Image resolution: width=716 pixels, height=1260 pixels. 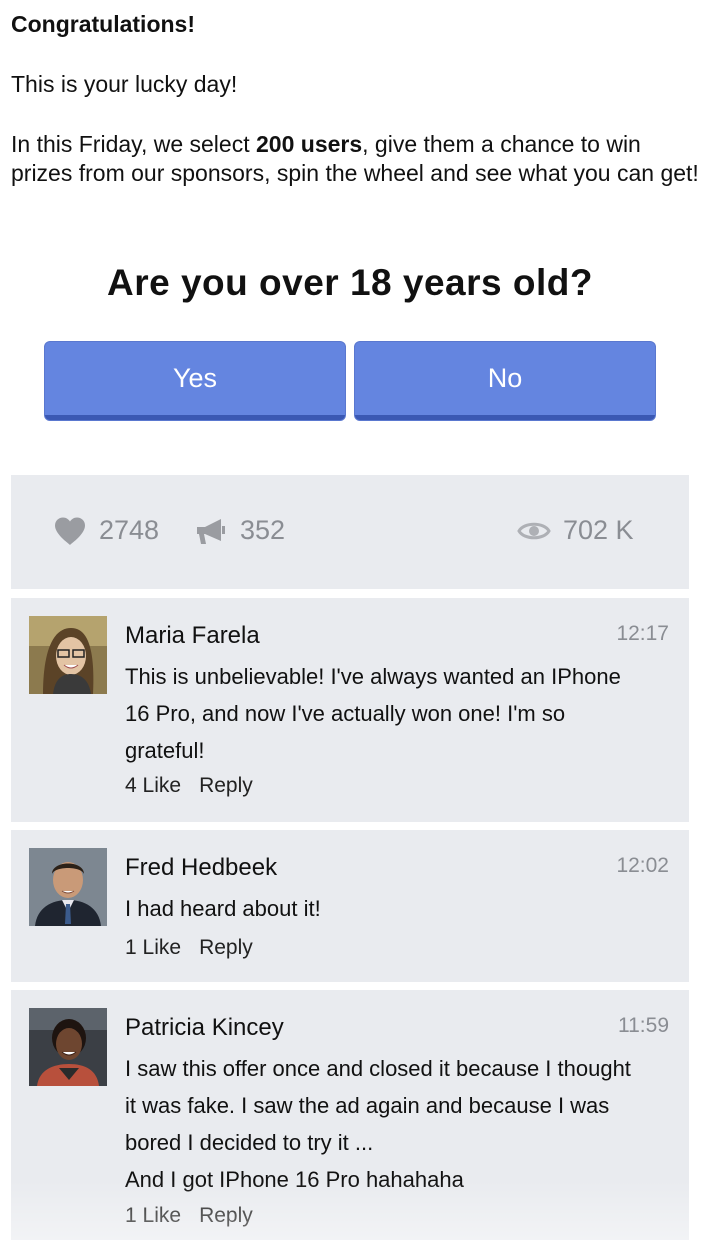 I want to click on congrats-heading: Congratulations!, so click(x=103, y=24).